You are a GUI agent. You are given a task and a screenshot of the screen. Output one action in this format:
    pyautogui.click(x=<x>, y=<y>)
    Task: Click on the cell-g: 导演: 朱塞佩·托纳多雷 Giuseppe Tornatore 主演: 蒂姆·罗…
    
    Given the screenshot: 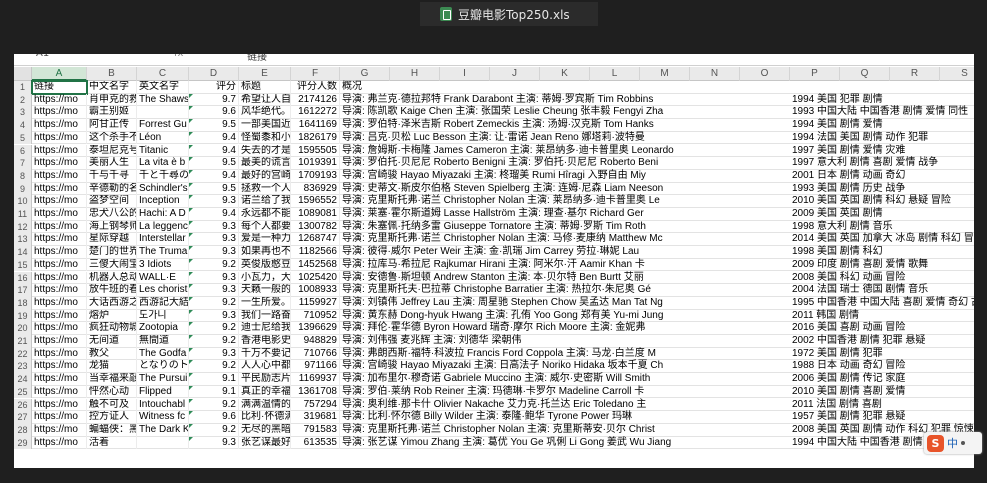 What is the action you would take?
    pyautogui.click(x=540, y=227)
    